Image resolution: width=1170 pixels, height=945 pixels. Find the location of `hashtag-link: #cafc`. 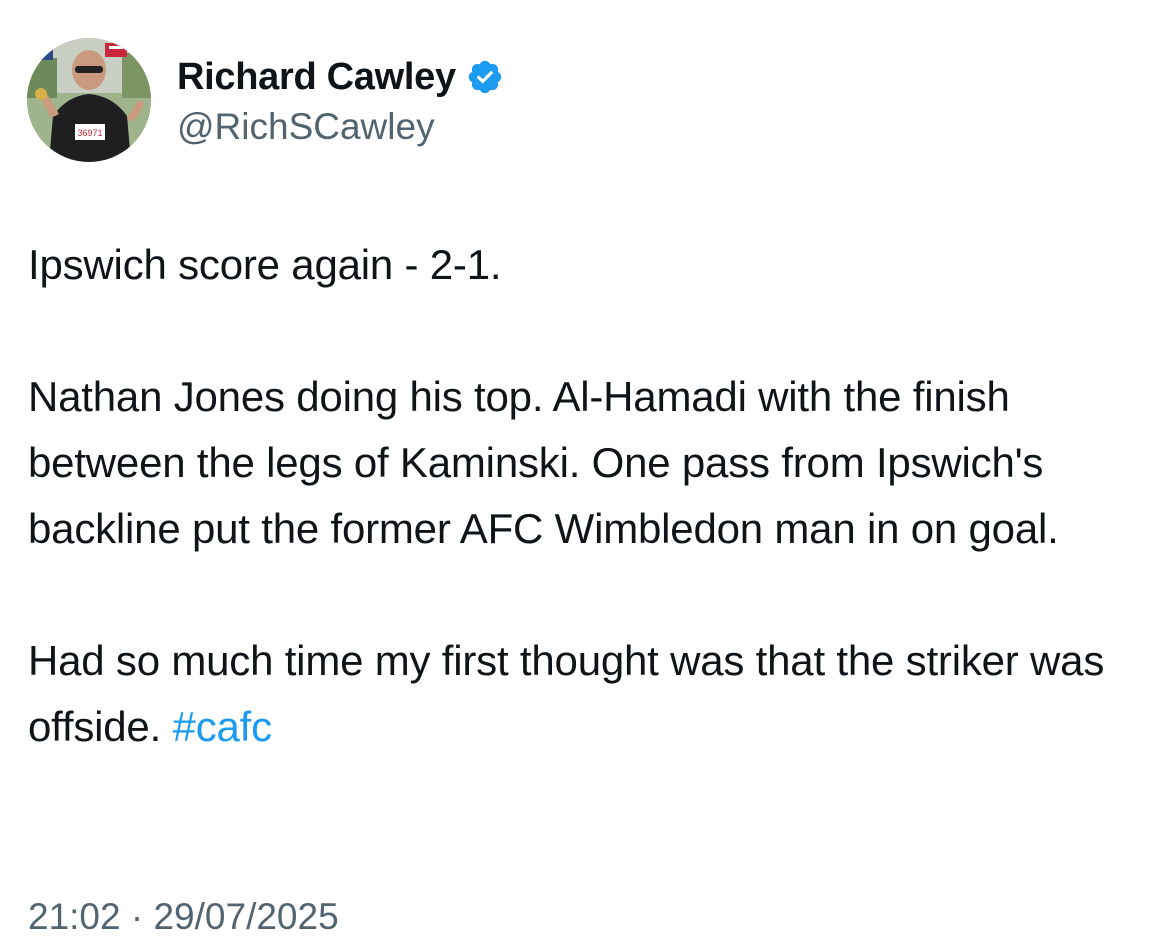

hashtag-link: #cafc is located at coordinates (223, 726).